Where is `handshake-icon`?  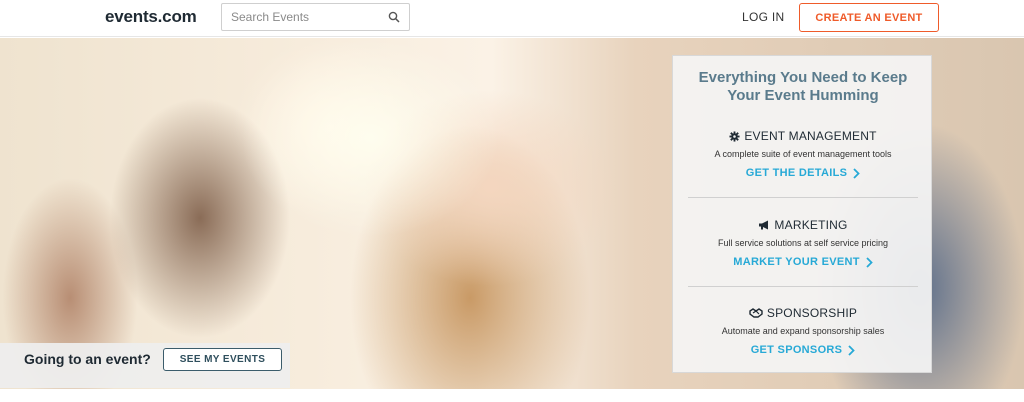 handshake-icon is located at coordinates (756, 313).